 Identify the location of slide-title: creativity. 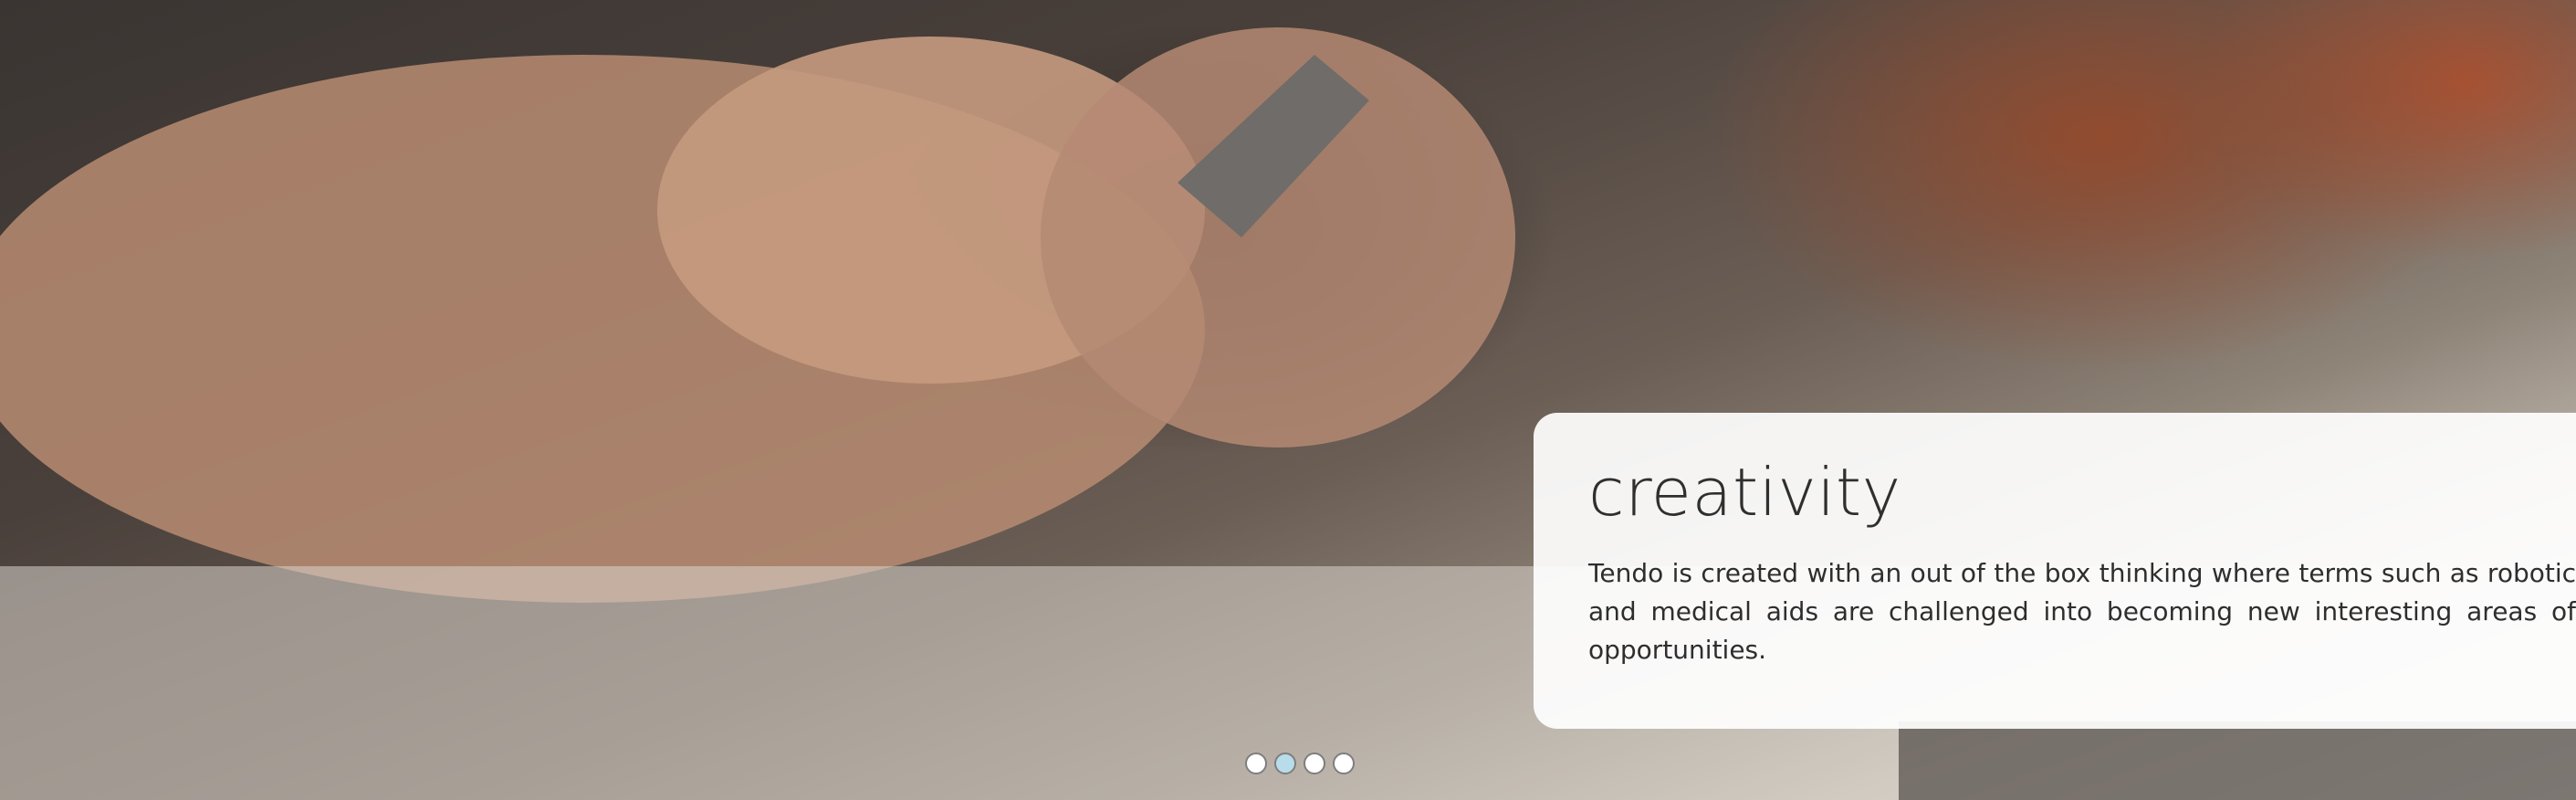
(1745, 492).